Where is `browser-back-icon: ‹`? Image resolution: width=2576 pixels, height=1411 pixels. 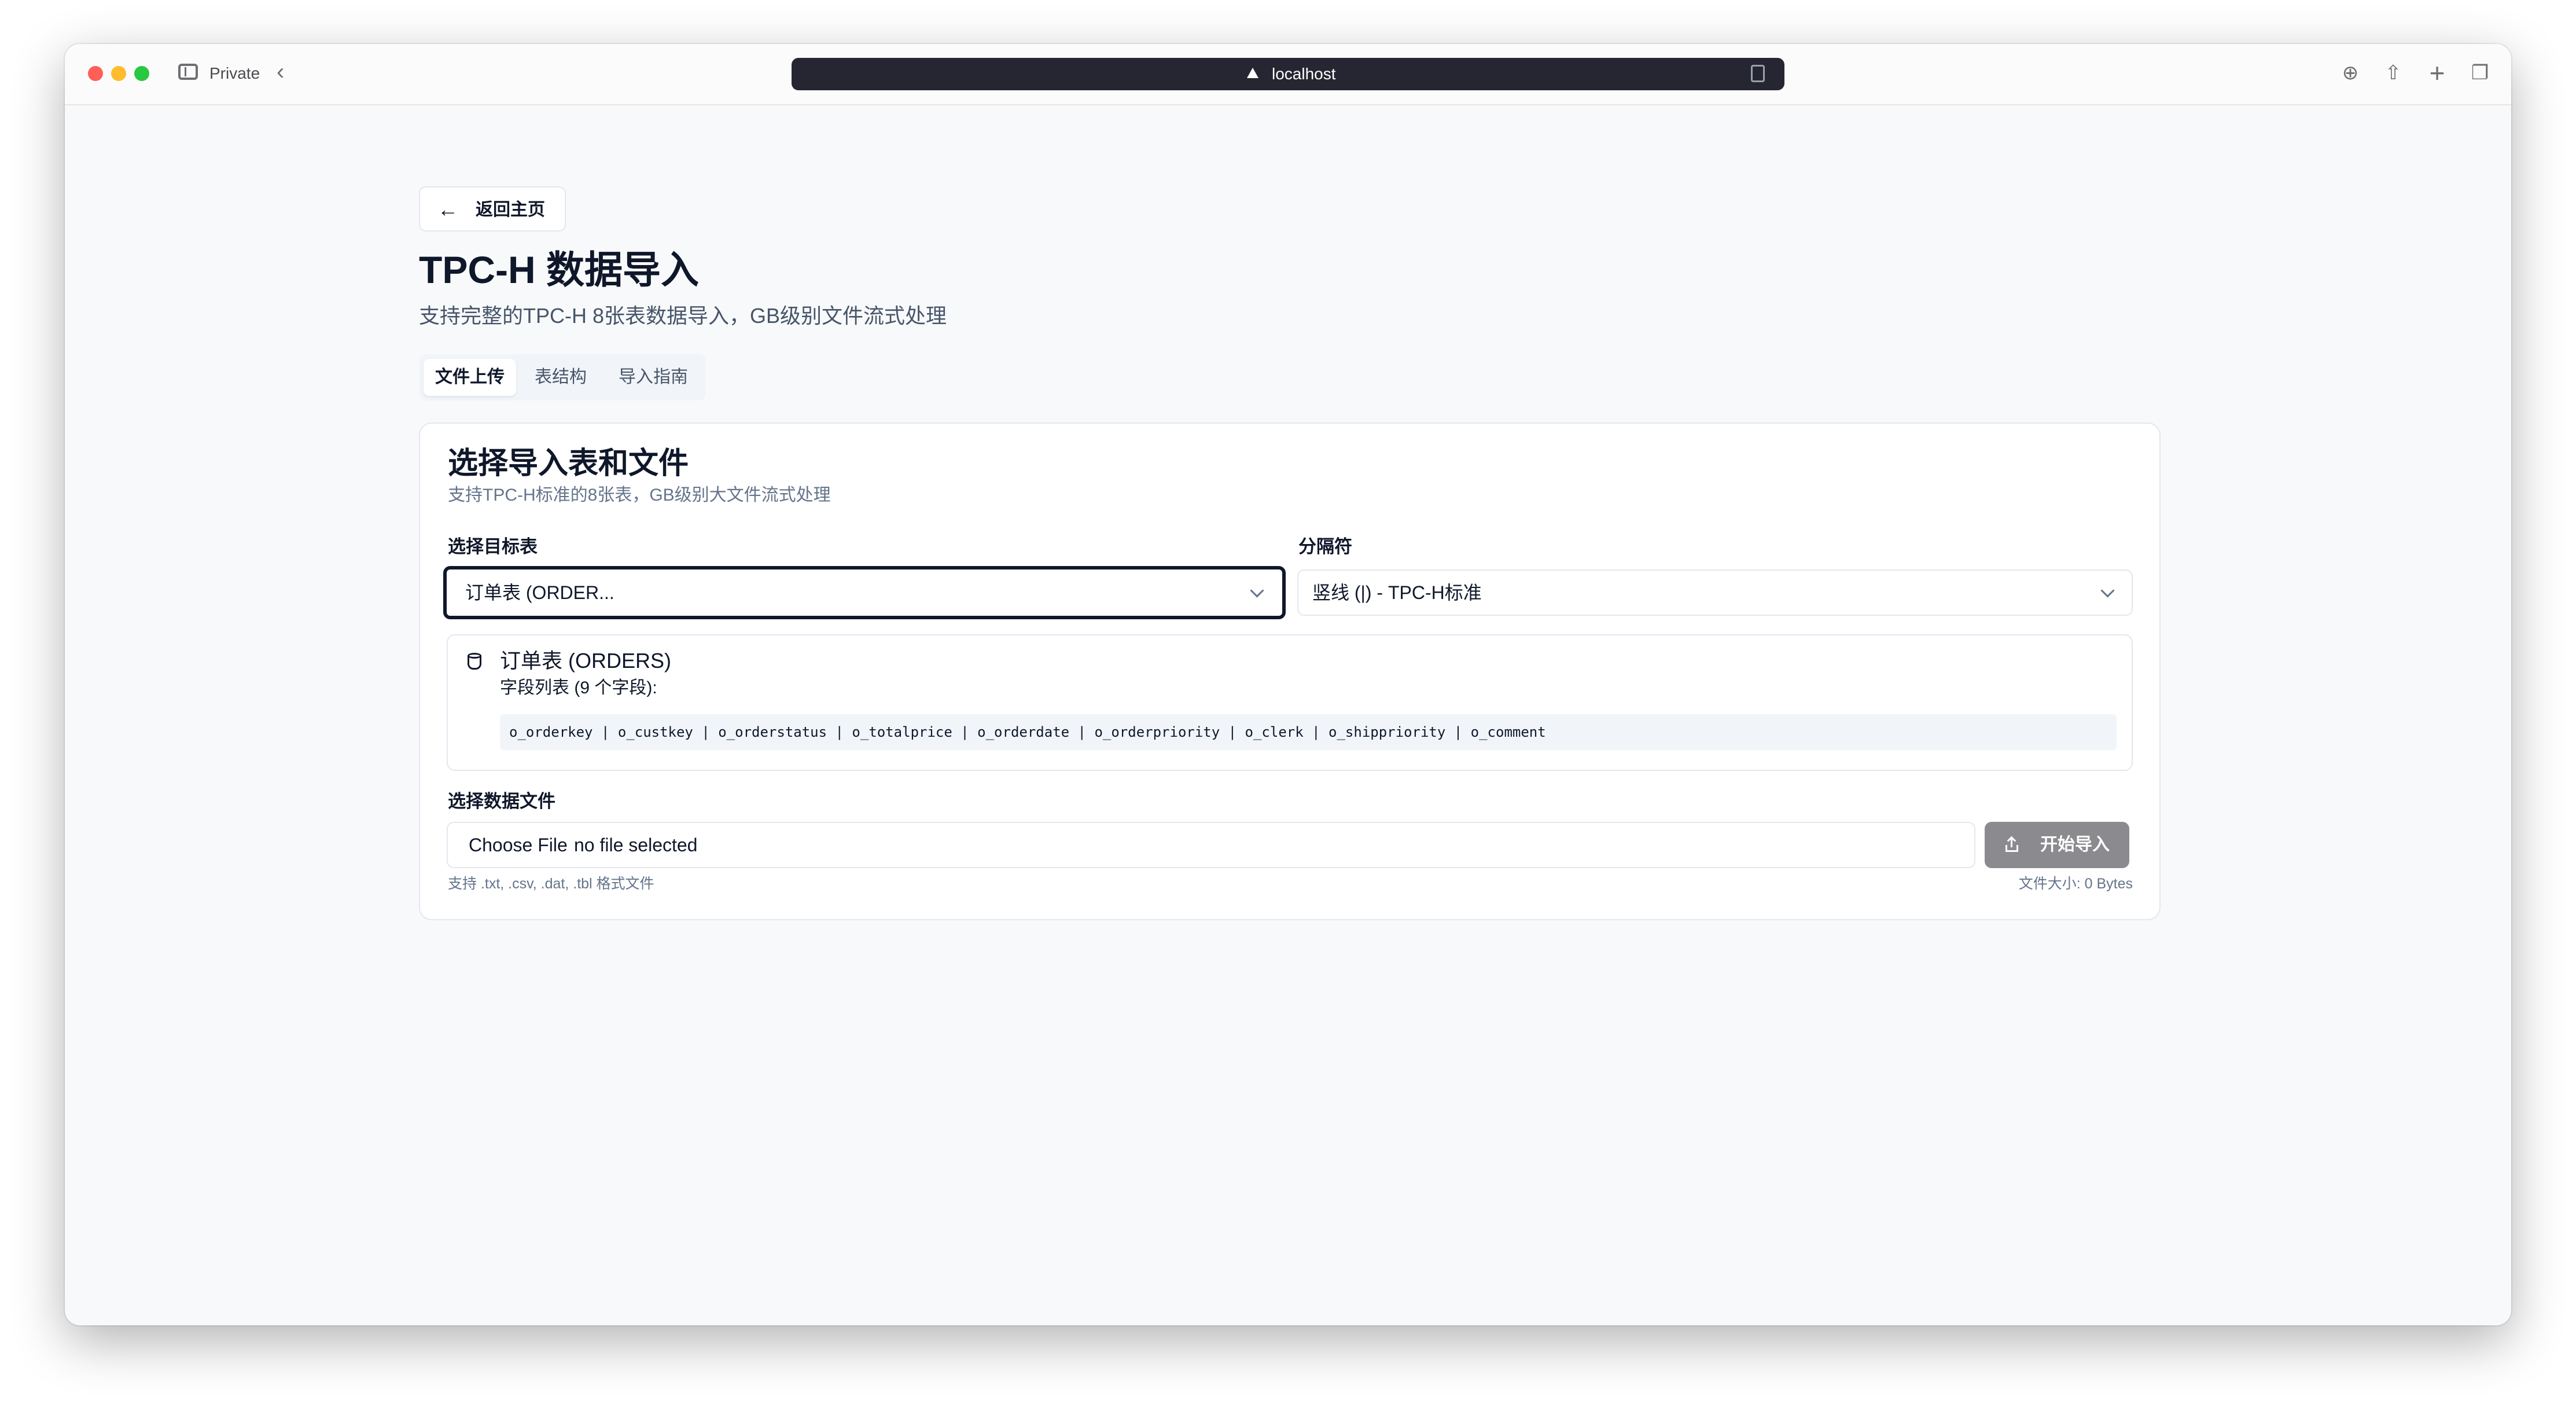
browser-back-icon: ‹ is located at coordinates (280, 71).